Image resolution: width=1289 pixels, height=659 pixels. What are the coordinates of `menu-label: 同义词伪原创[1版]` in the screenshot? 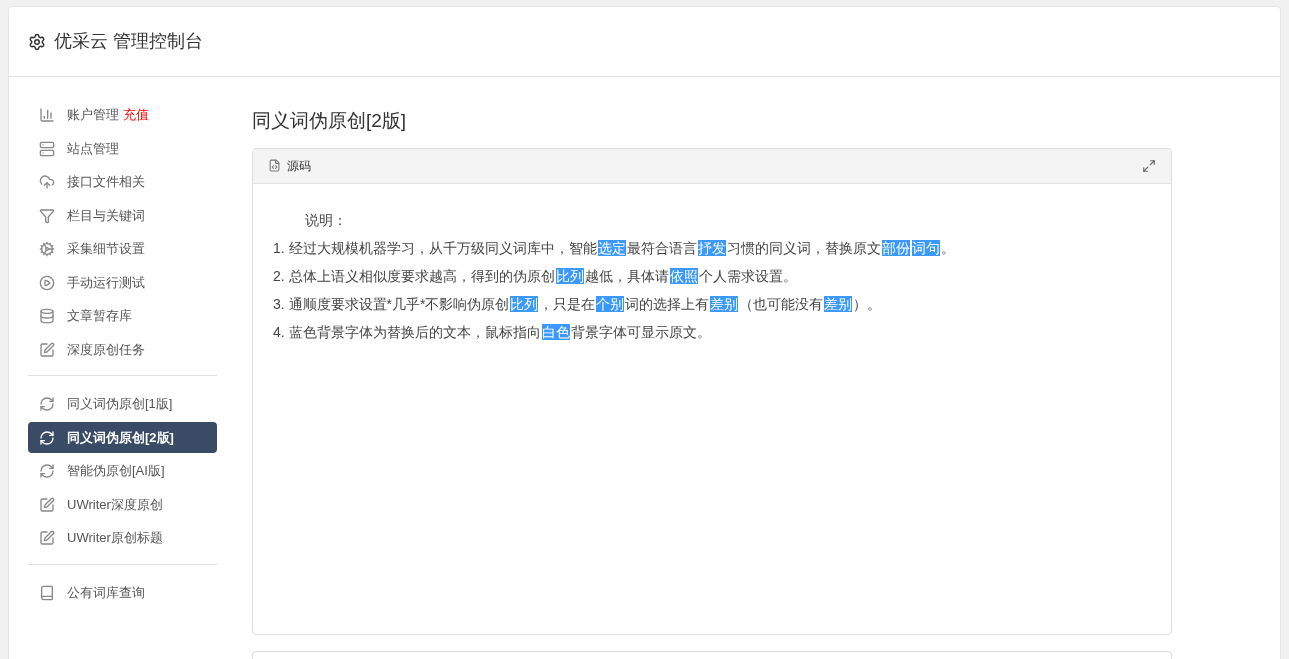 It's located at (120, 404).